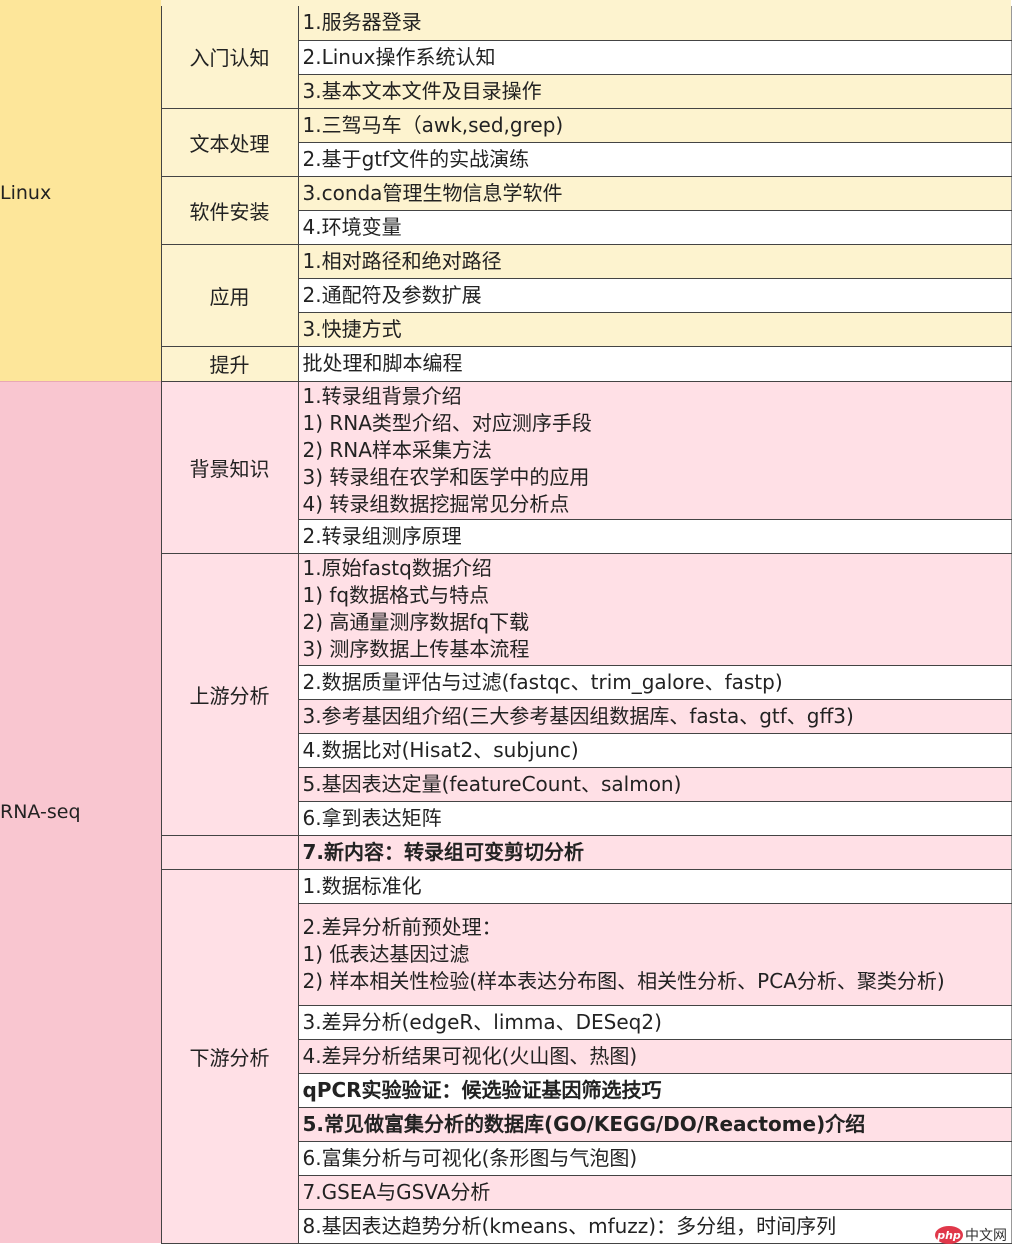  Describe the element at coordinates (654, 852) in the screenshot. I see `item-new-7: 7.新内容：转录组可变剪切分析` at that location.